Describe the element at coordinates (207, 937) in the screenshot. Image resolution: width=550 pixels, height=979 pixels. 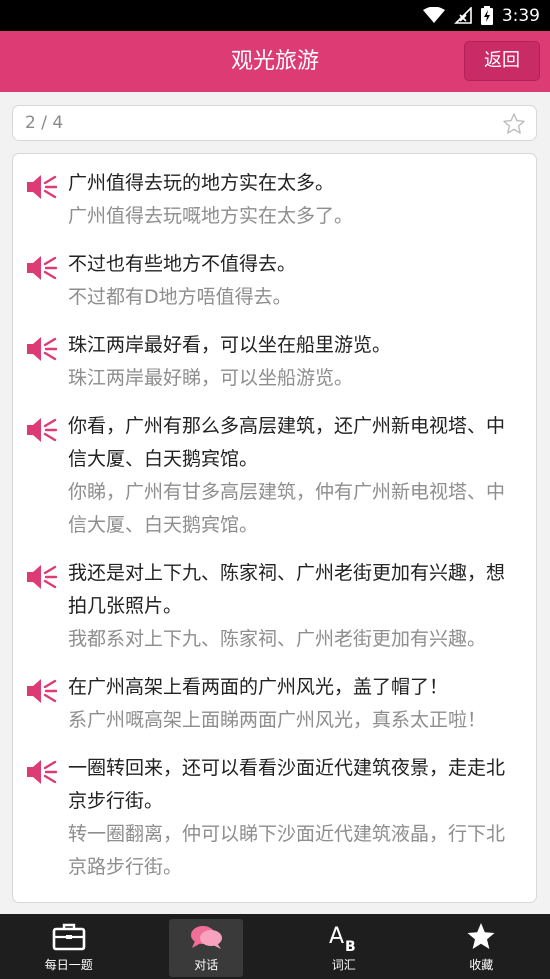
I see `chat-bubbles-icon` at that location.